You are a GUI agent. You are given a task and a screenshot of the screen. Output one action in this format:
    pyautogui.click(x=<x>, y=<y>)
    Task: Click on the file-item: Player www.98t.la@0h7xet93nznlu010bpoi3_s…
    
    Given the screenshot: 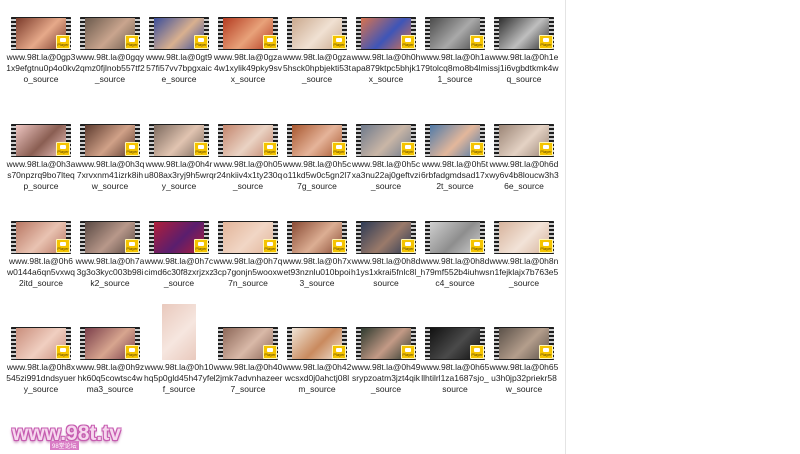 What is the action you would take?
    pyautogui.click(x=317, y=255)
    